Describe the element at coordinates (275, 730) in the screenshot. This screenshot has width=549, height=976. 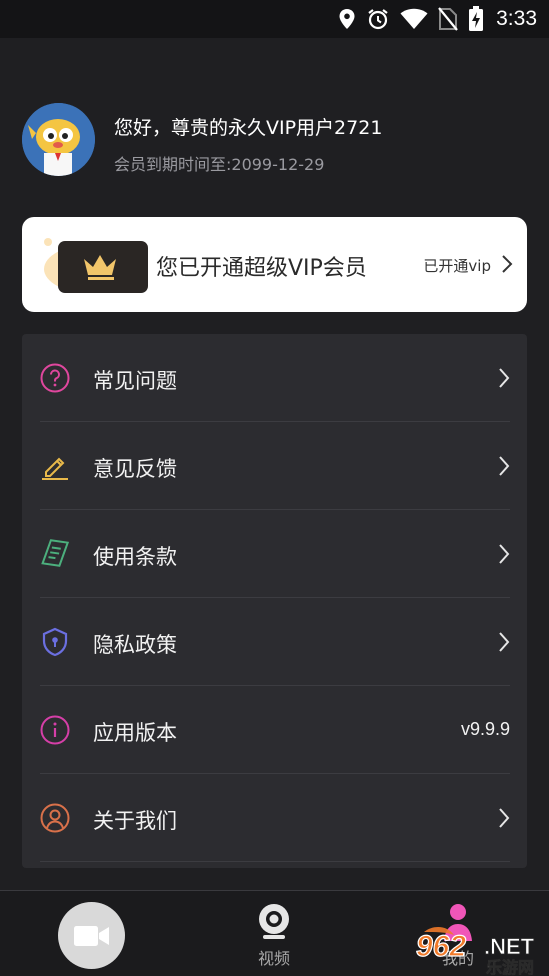
I see `menu-item-app-version: 应用版本 v9.9.9` at that location.